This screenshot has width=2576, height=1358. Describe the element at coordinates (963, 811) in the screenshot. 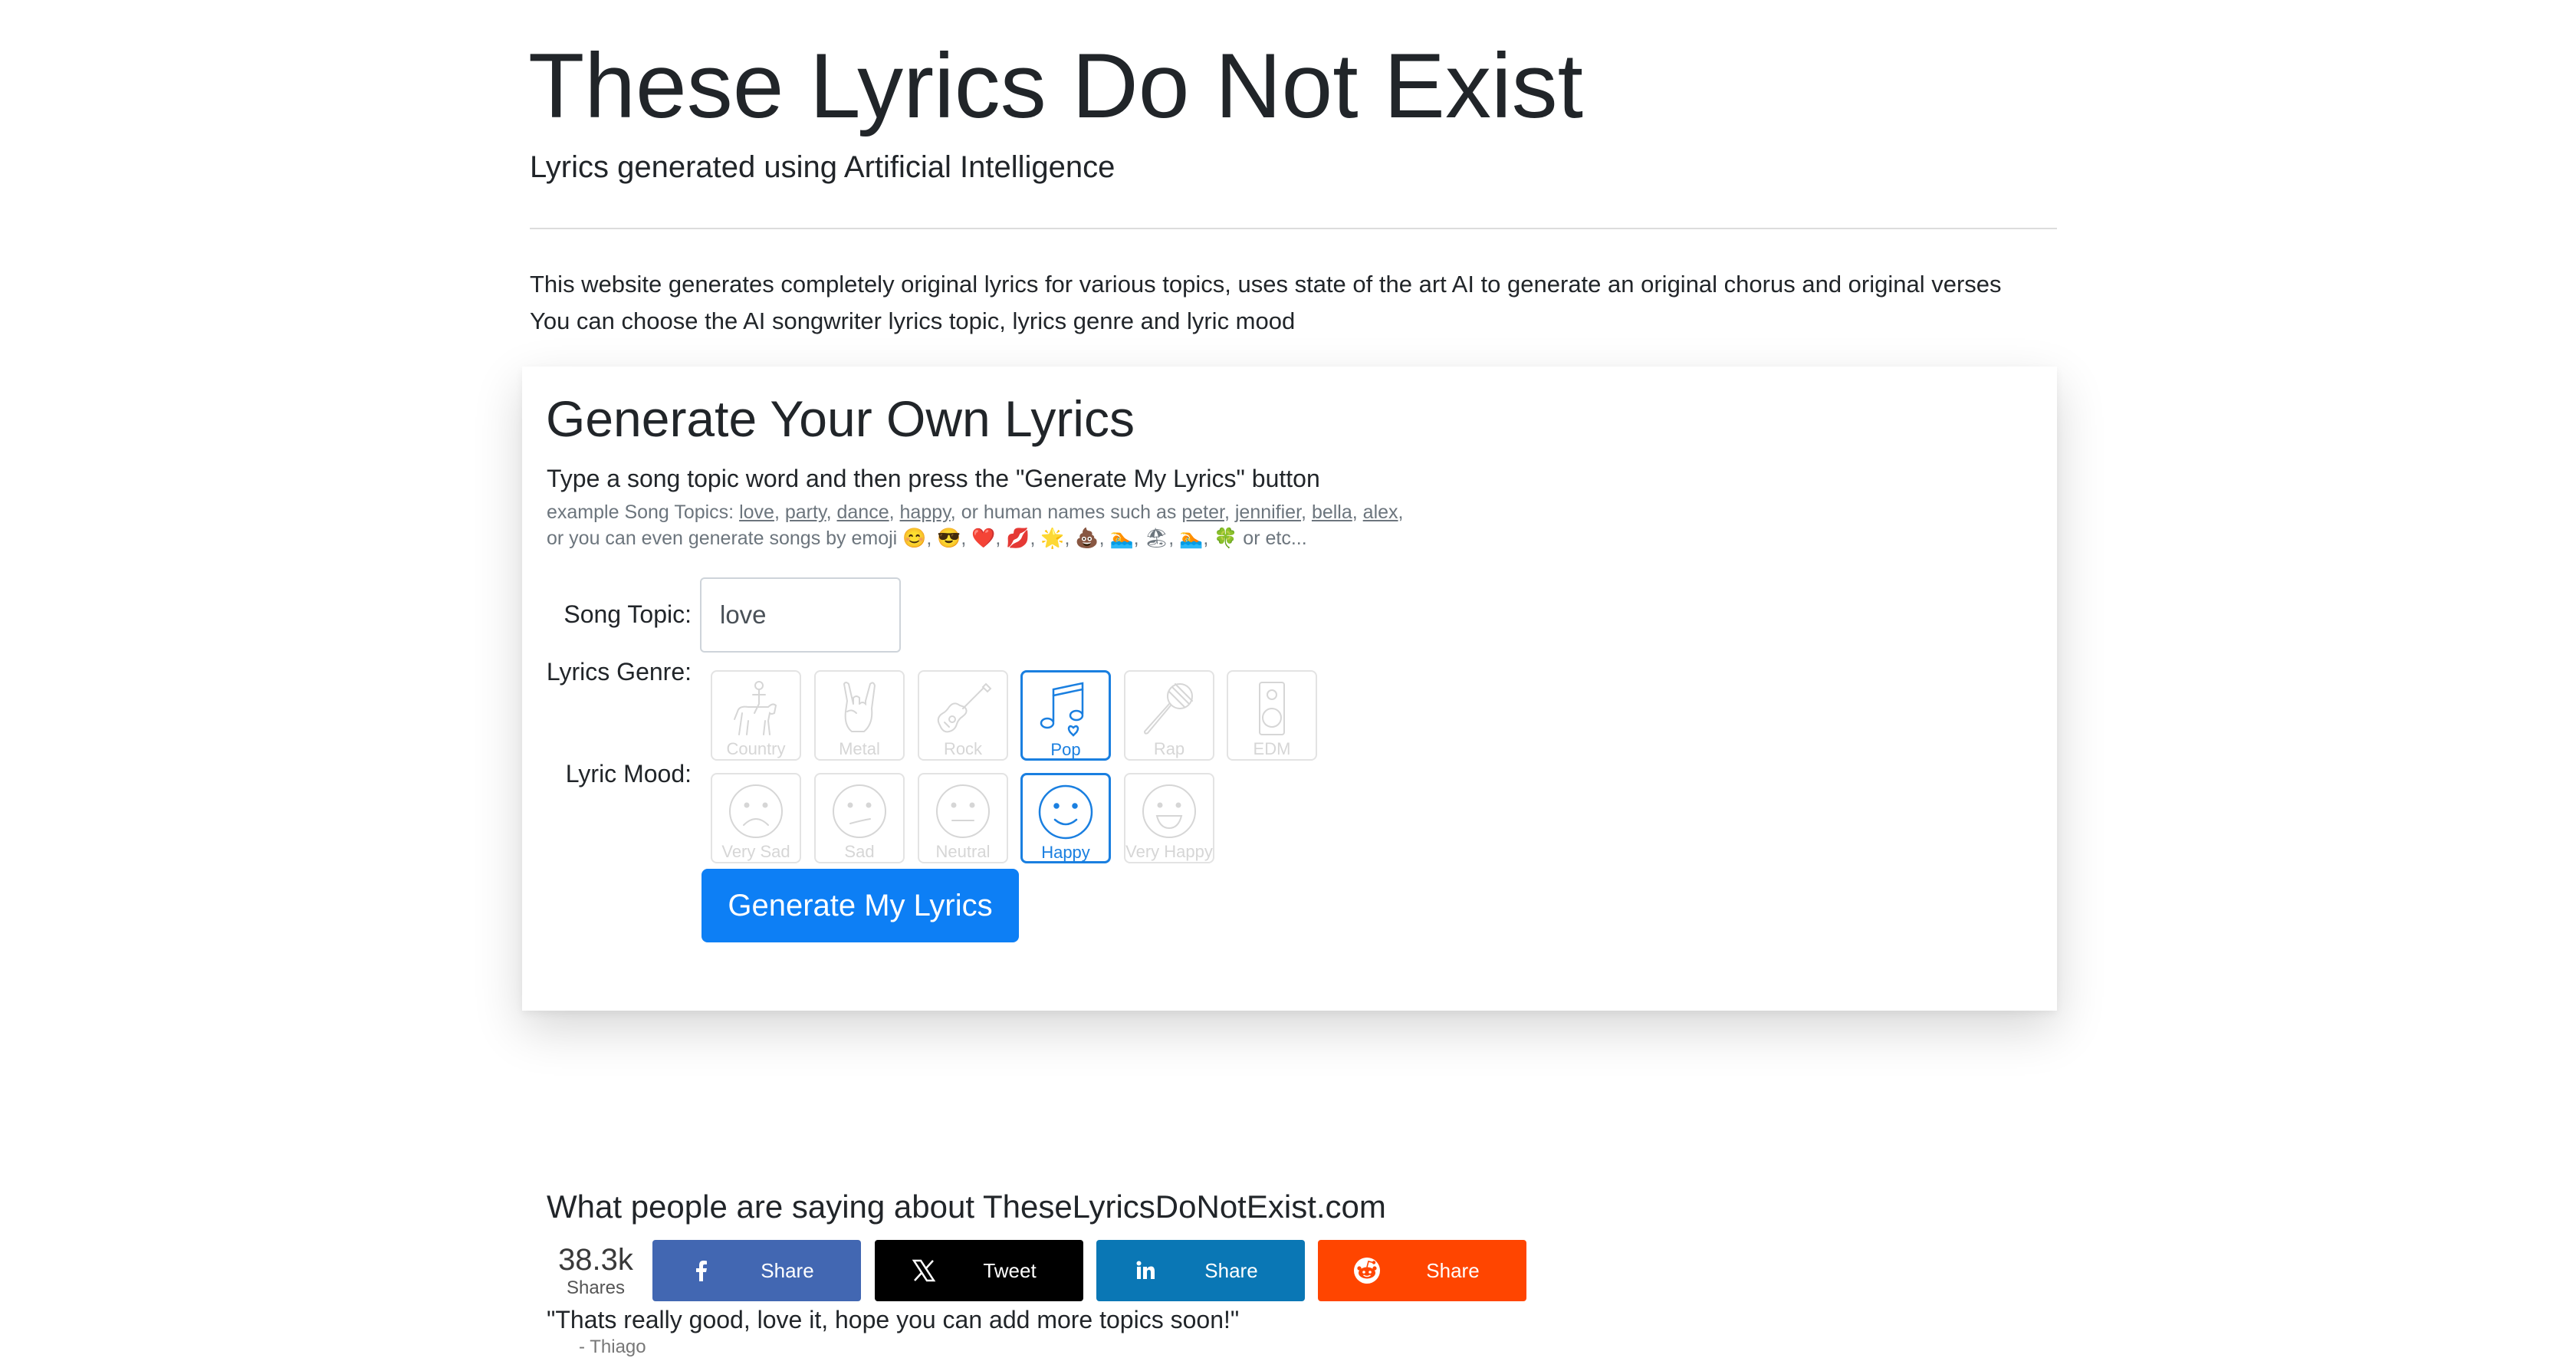

I see `neutral-face-icon` at that location.